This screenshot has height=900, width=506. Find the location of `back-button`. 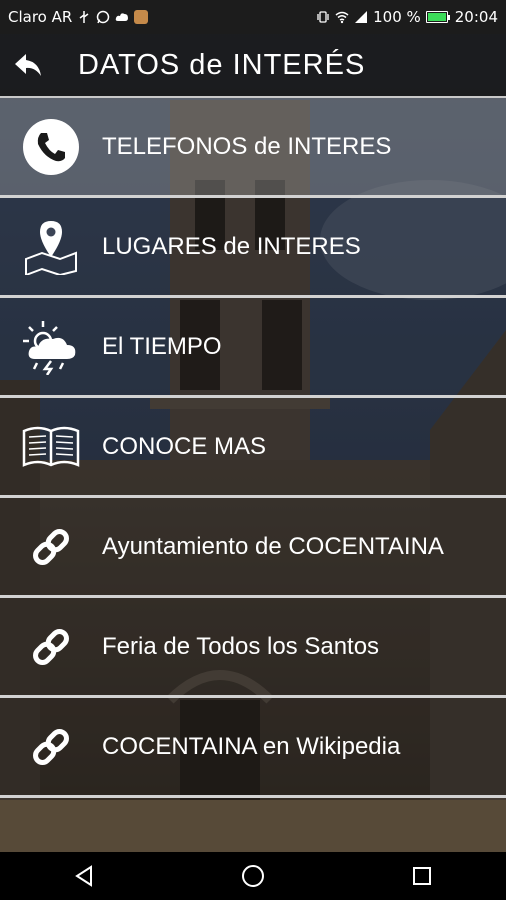

back-button is located at coordinates (28, 65).